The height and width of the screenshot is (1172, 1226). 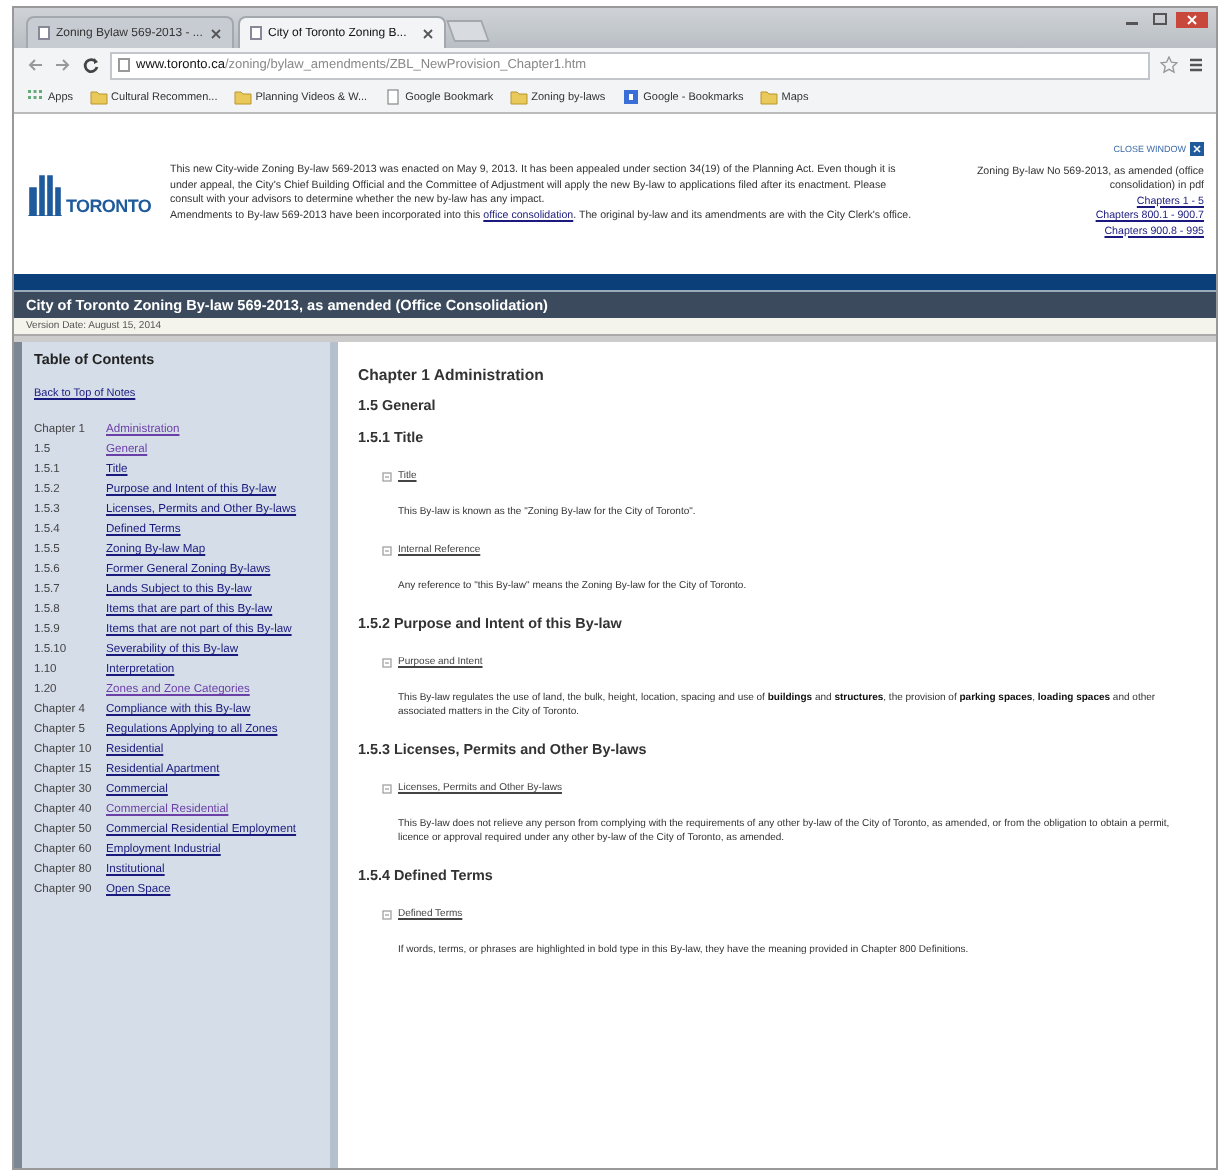 I want to click on g-square-icon, so click(x=630, y=97).